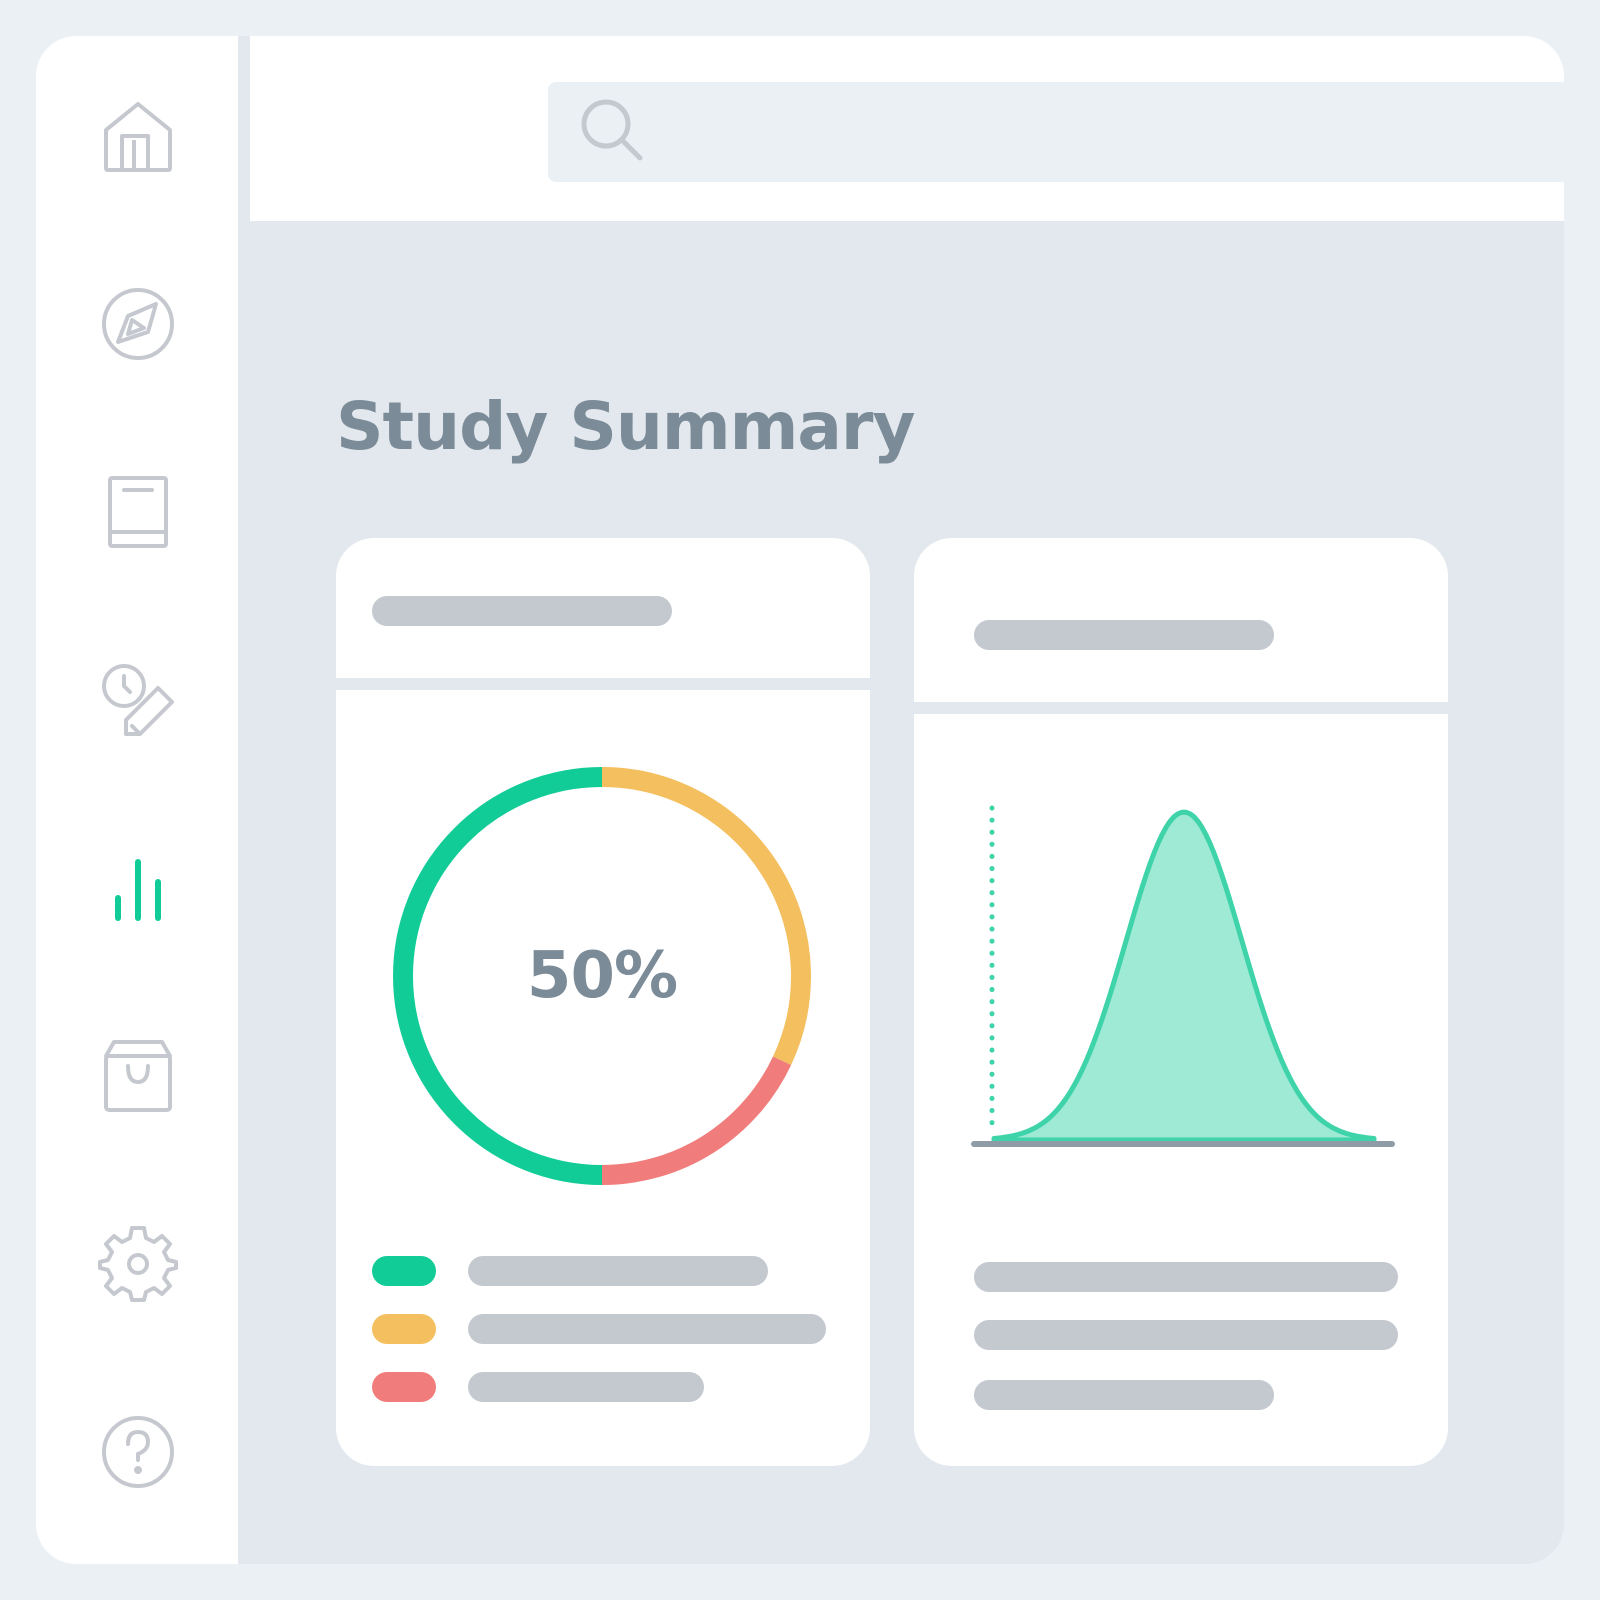 The height and width of the screenshot is (1600, 1600). What do you see at coordinates (625, 426) in the screenshot?
I see `page-title: Study Summary` at bounding box center [625, 426].